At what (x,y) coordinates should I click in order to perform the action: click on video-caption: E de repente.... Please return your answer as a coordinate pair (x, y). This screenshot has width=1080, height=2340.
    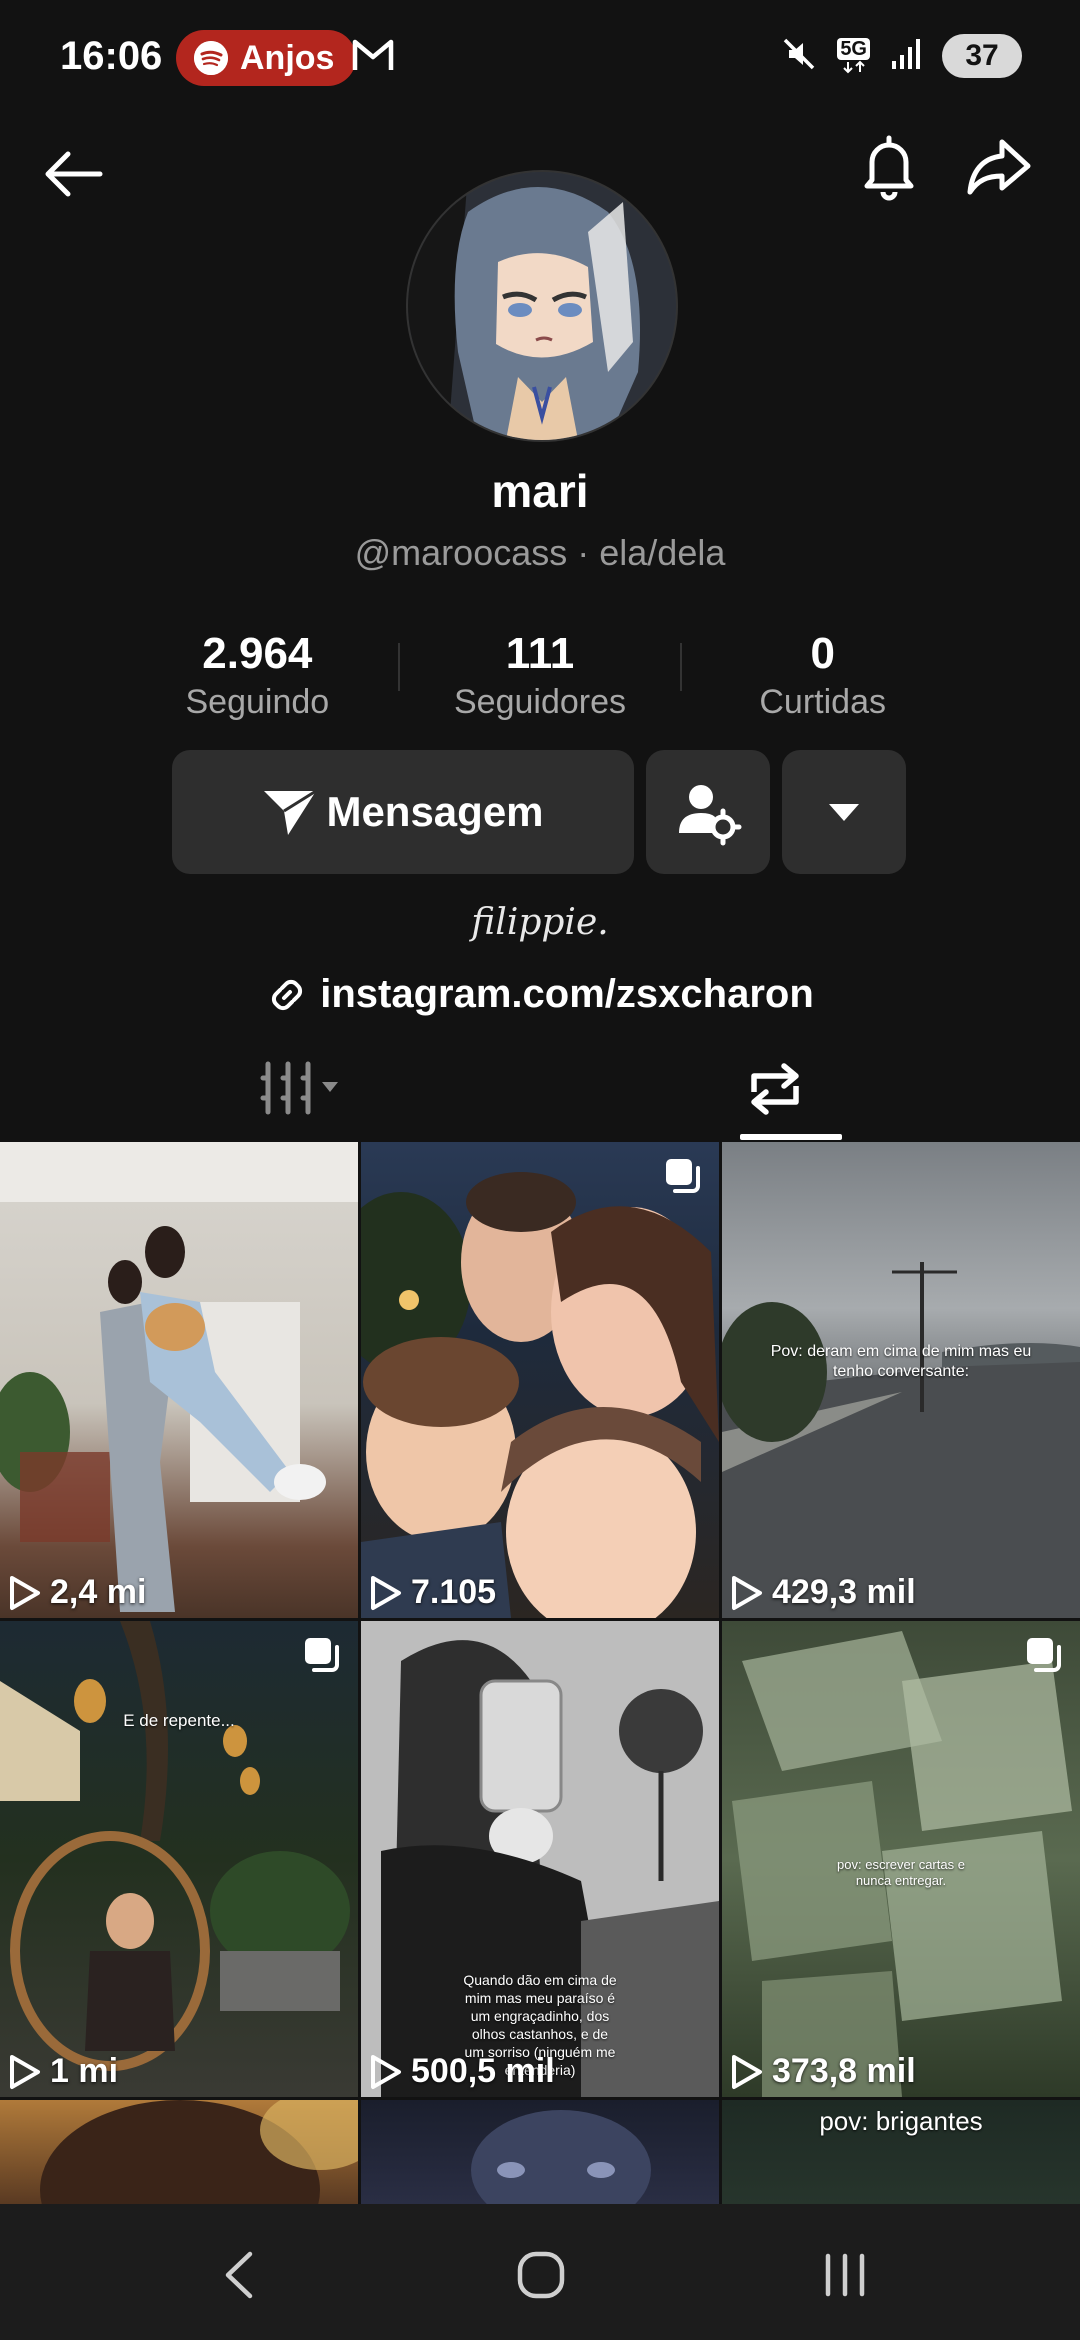
    Looking at the image, I should click on (179, 1720).